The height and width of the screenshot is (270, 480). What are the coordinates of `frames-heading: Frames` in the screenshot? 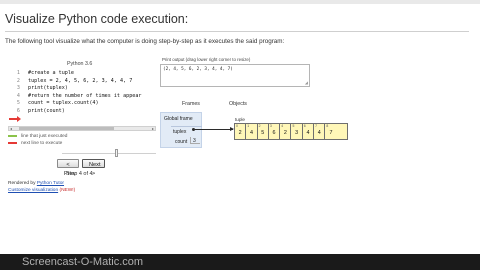 It's located at (191, 104).